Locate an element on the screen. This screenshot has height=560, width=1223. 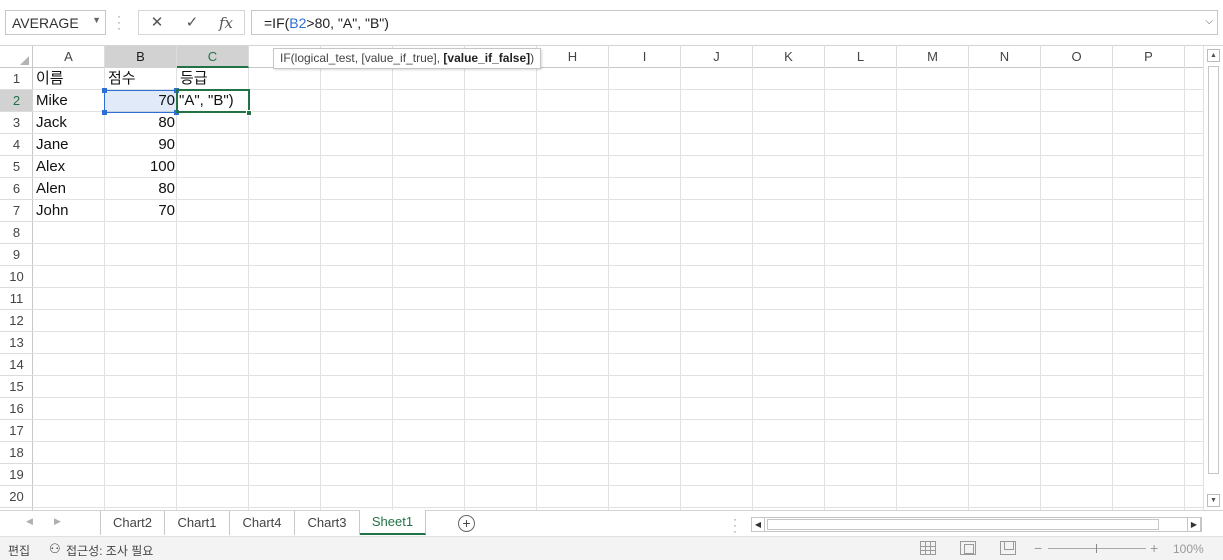
column-header: ABCDEFGHIJKLMNOP is located at coordinates (601, 57).